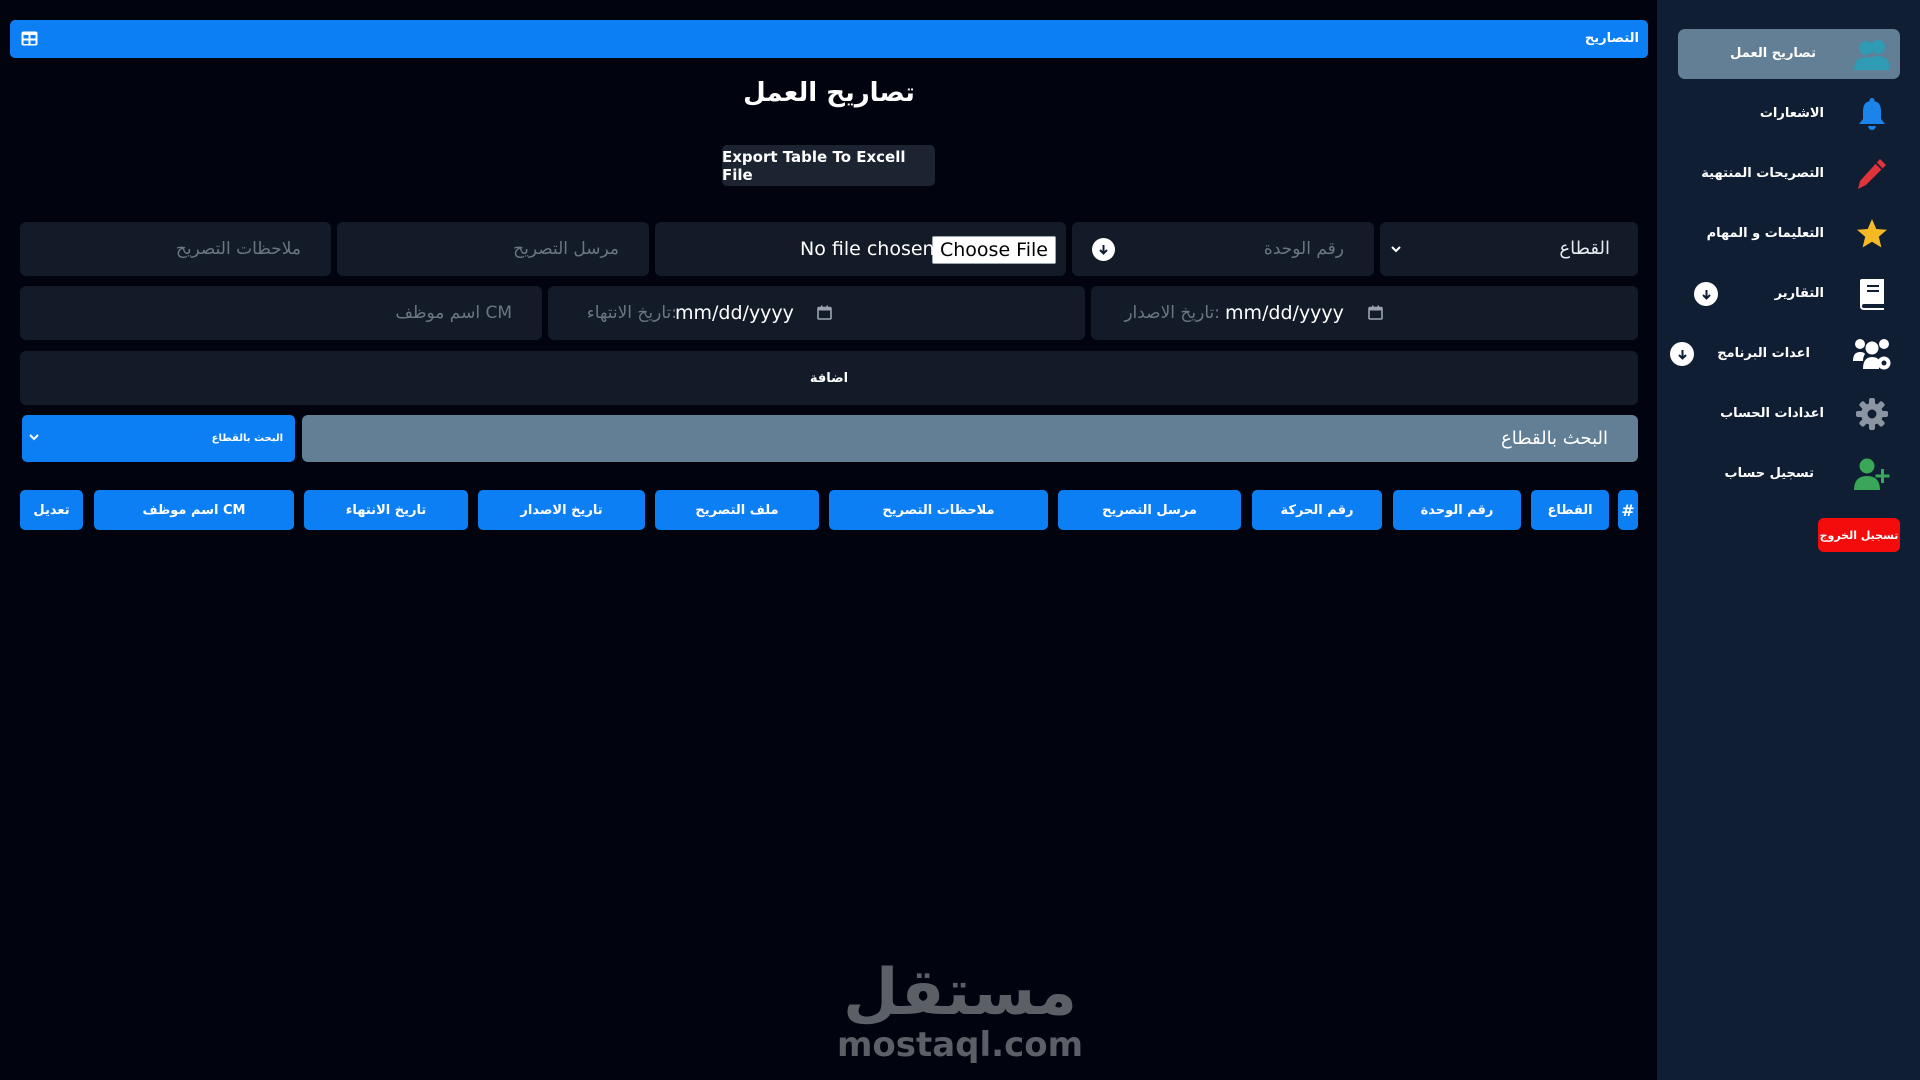 The image size is (1920, 1080). Describe the element at coordinates (1149, 510) in the screenshot. I see `column-header-permit-sender: مرسل التصريح` at that location.